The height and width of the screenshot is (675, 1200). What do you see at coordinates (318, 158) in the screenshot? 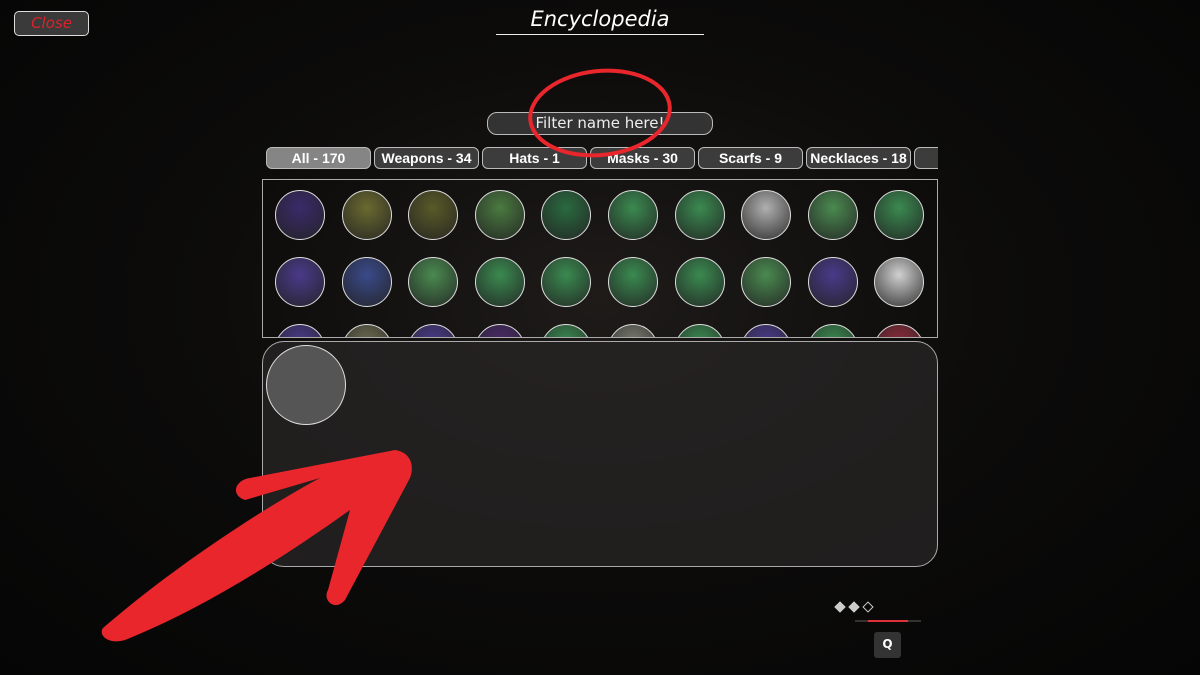
I see `tab-0: All - 170` at bounding box center [318, 158].